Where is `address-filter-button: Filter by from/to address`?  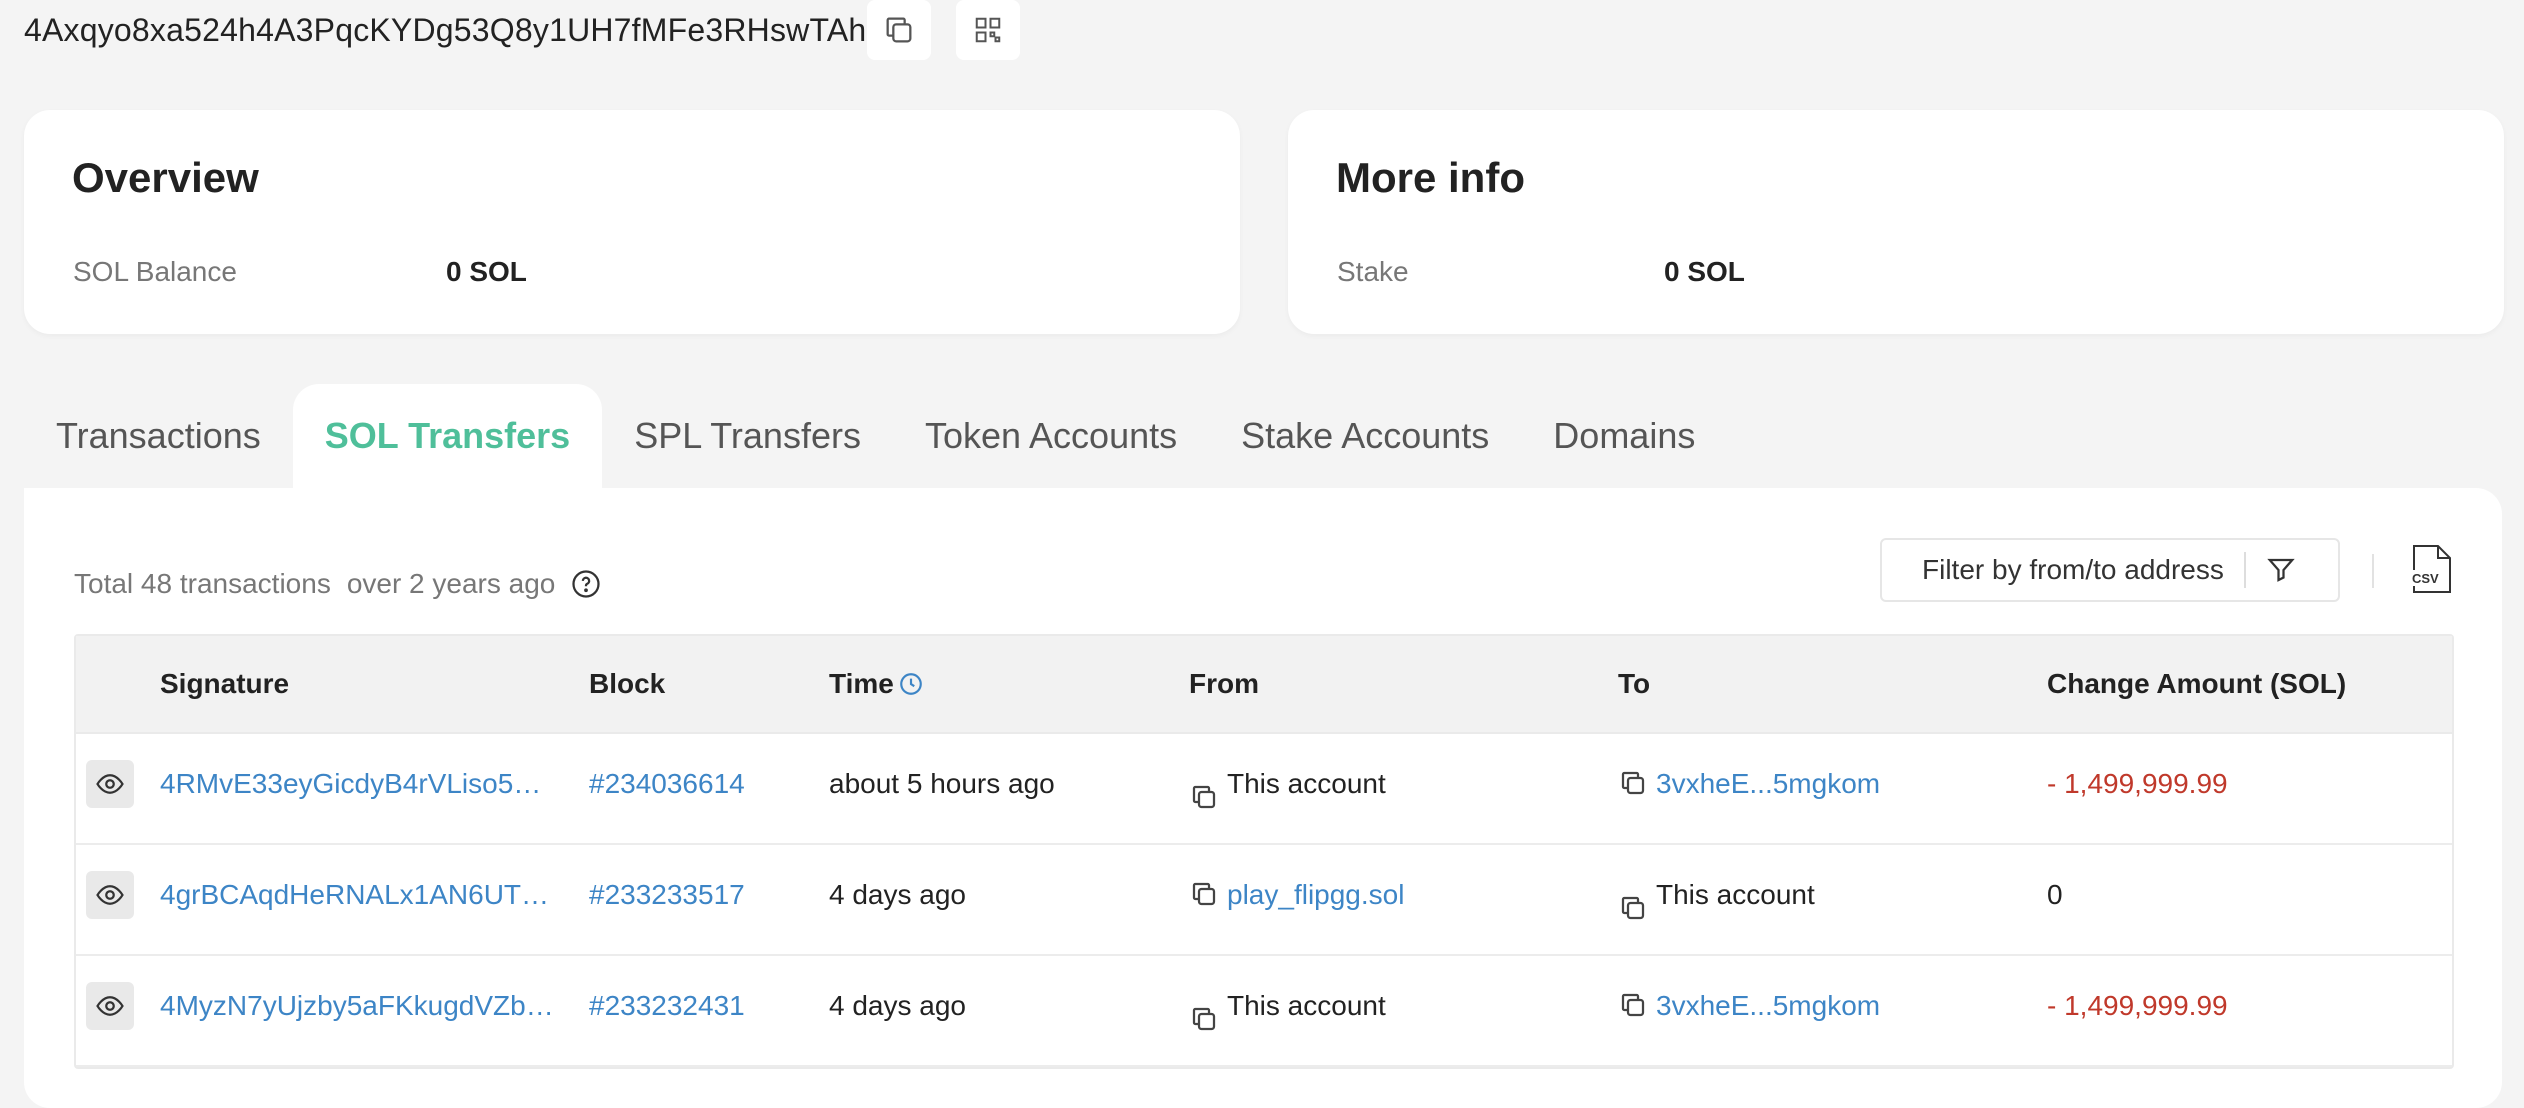 address-filter-button: Filter by from/to address is located at coordinates (2110, 570).